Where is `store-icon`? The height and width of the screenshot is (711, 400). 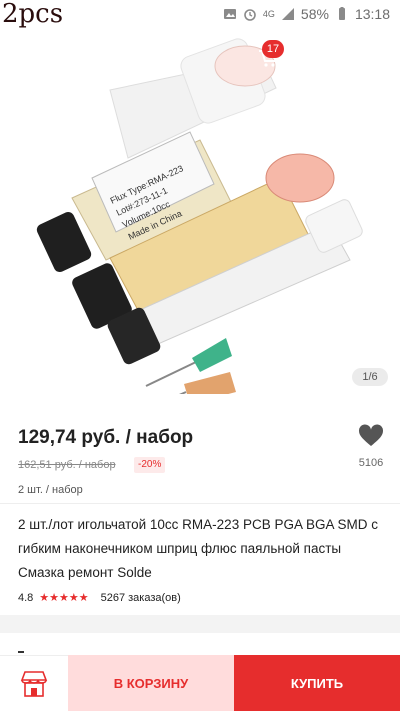
store-icon is located at coordinates (34, 683).